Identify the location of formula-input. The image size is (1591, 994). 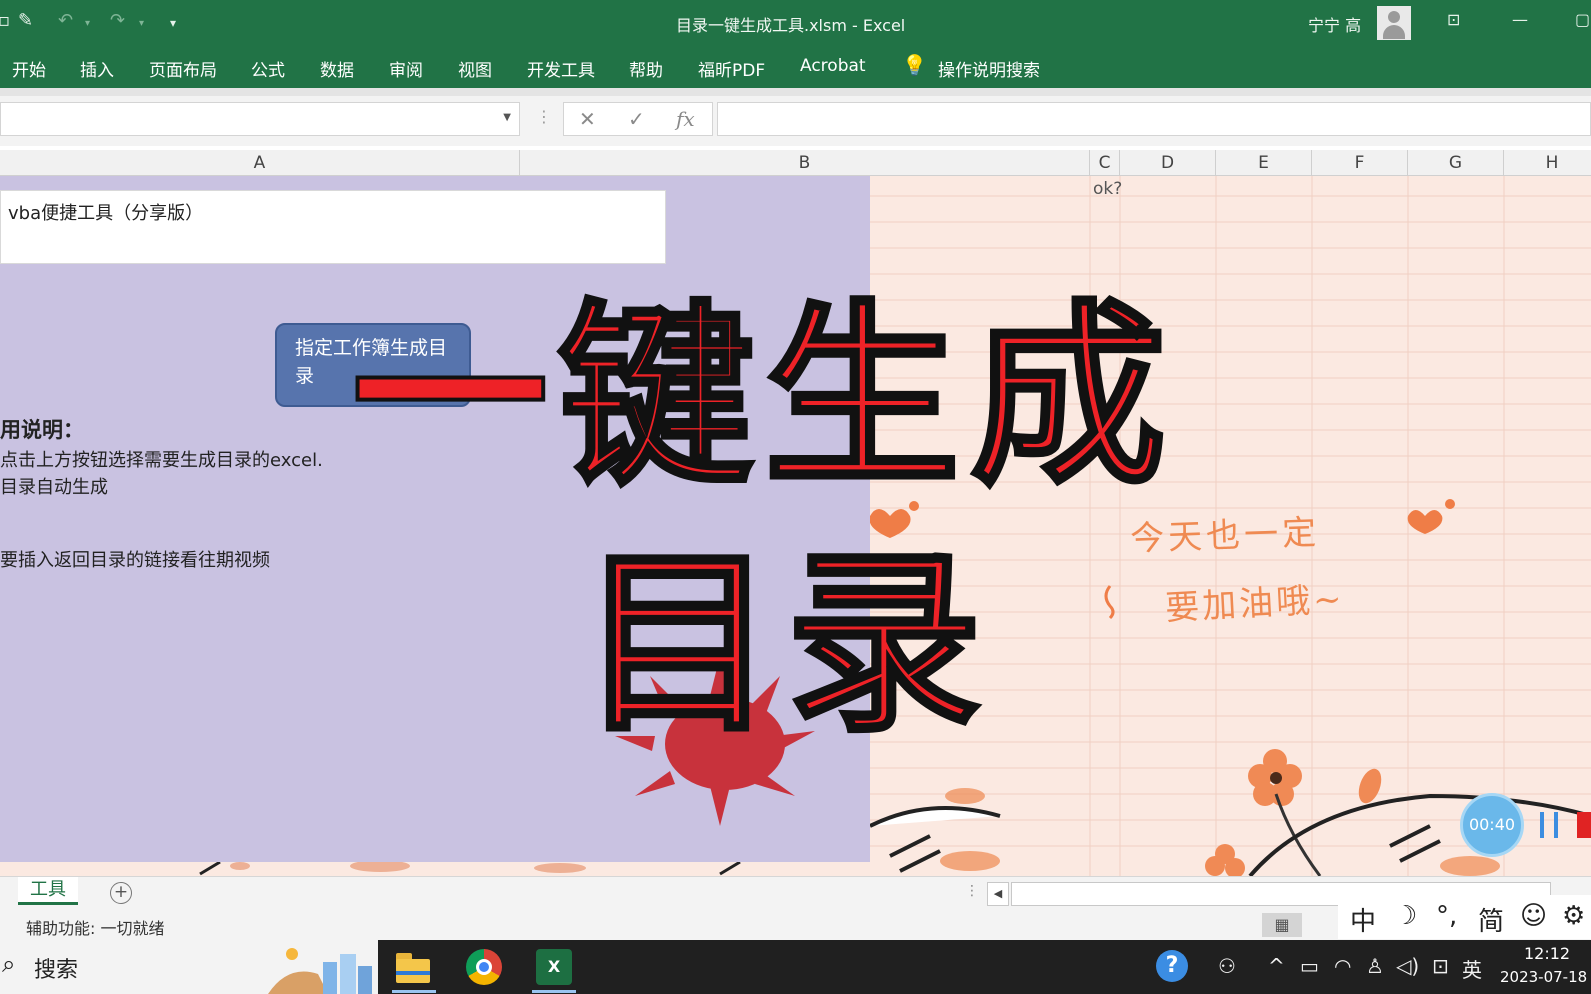
(1154, 119).